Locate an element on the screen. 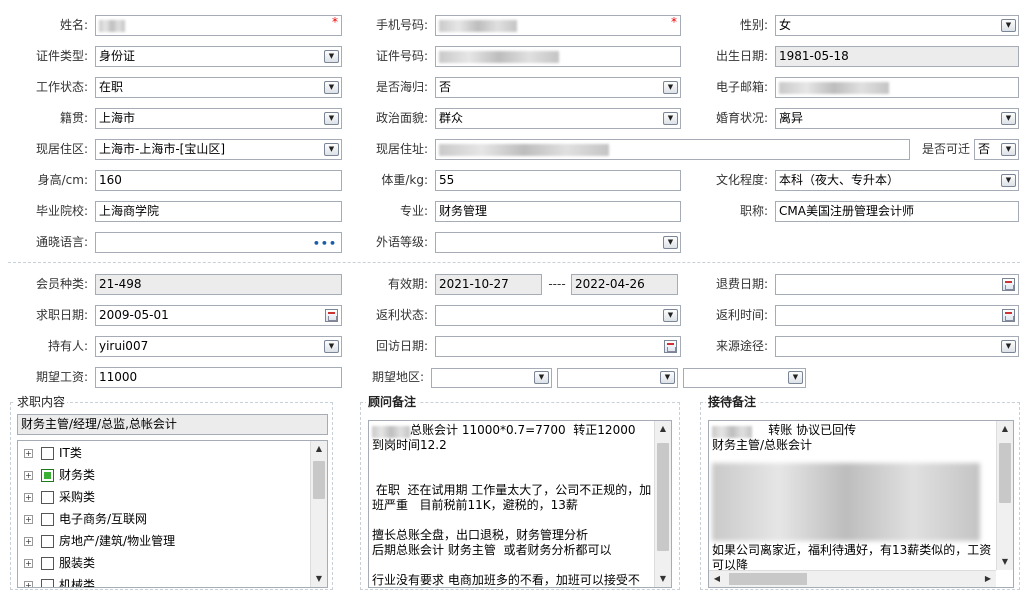 The height and width of the screenshot is (592, 1020). checkbox-checked is located at coordinates (47, 475).